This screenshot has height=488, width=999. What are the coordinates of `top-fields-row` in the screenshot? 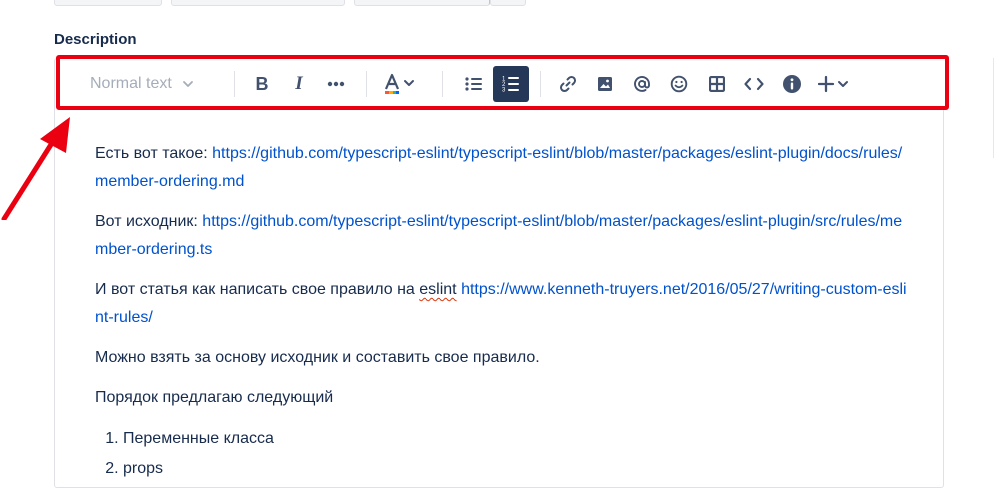 It's located at (499, 5).